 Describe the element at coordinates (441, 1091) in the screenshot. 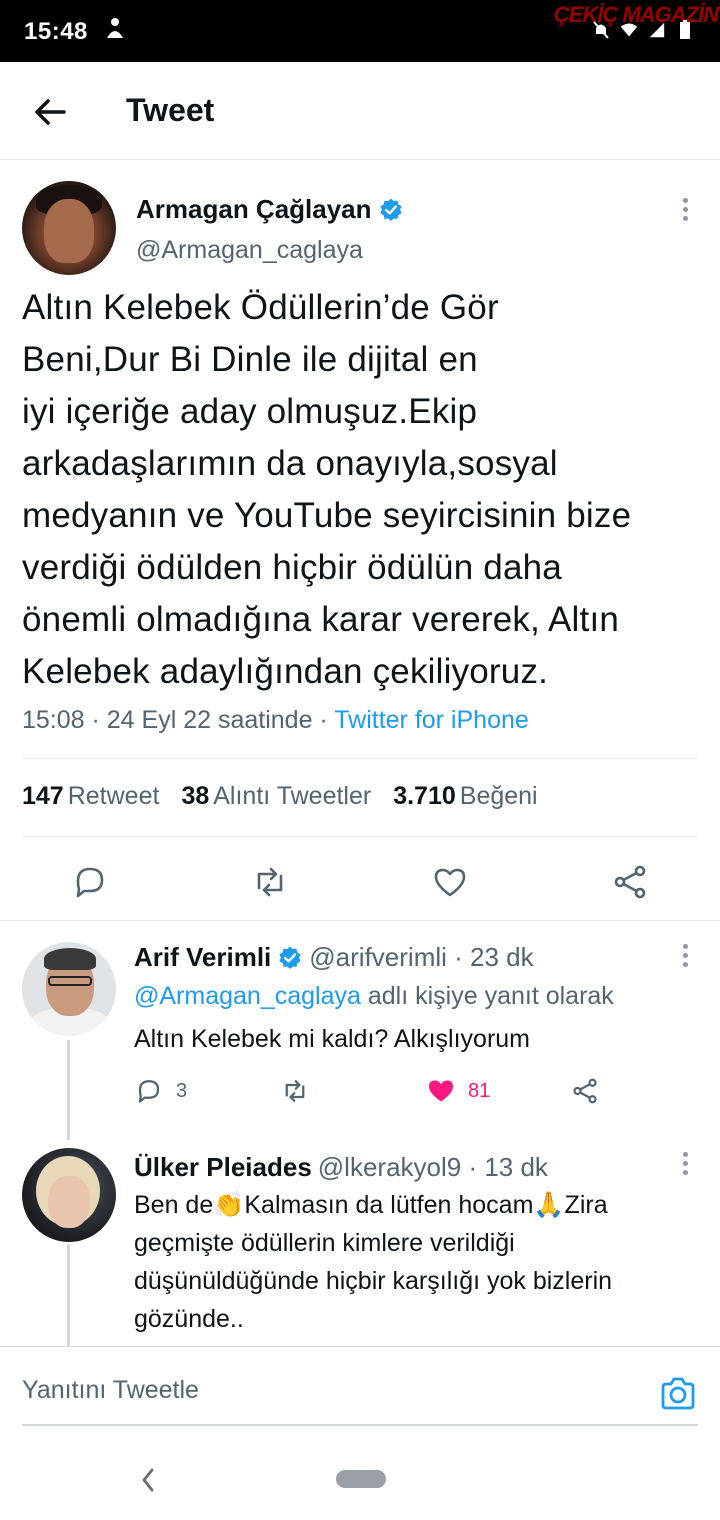

I see `liked-heart-icon` at that location.